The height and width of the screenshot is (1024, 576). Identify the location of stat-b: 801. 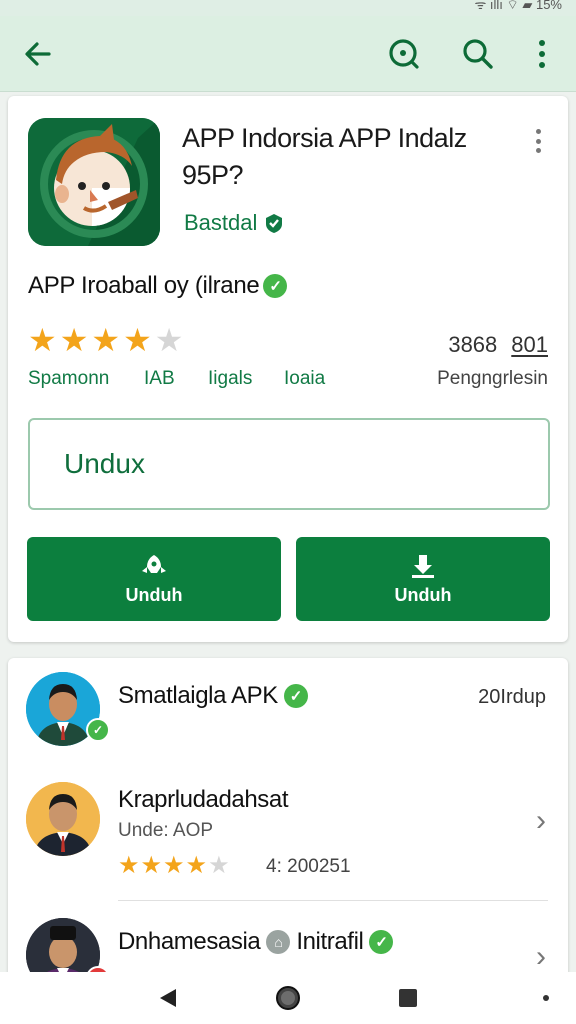
(529, 344).